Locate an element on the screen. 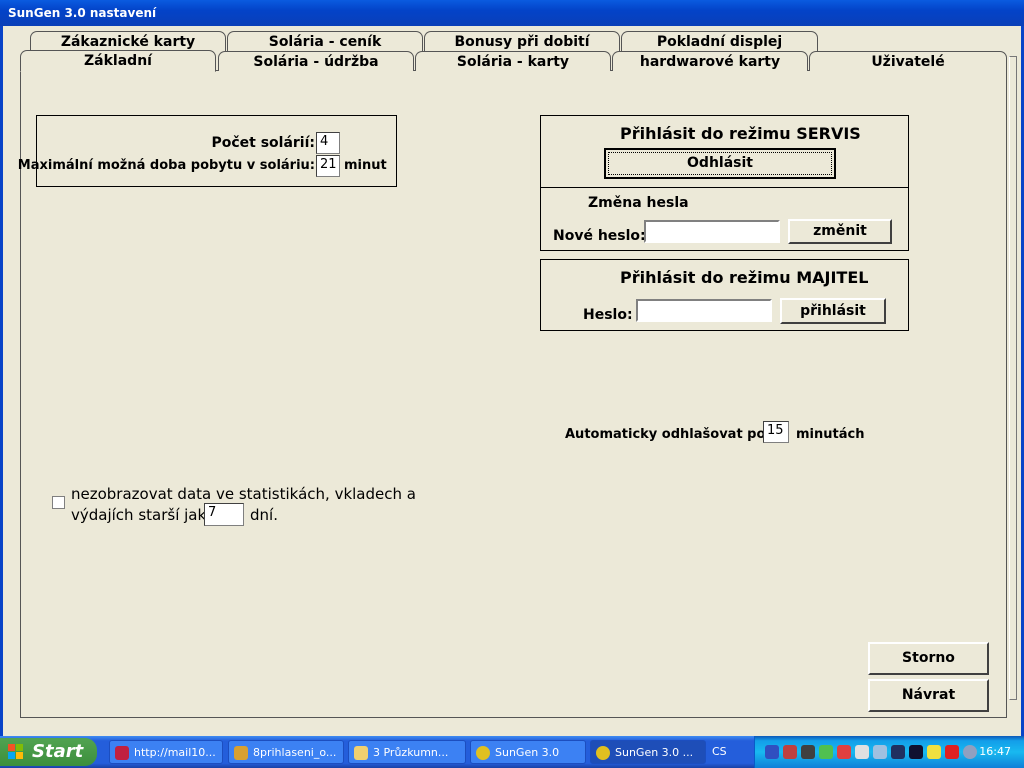  hide-old-data-days-unit: dní. is located at coordinates (264, 515).